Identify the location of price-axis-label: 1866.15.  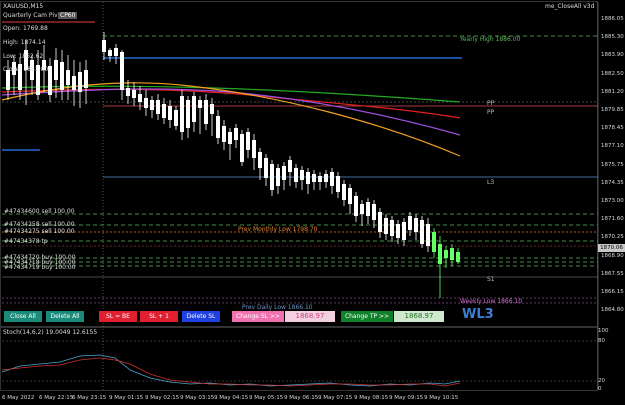
(612, 292).